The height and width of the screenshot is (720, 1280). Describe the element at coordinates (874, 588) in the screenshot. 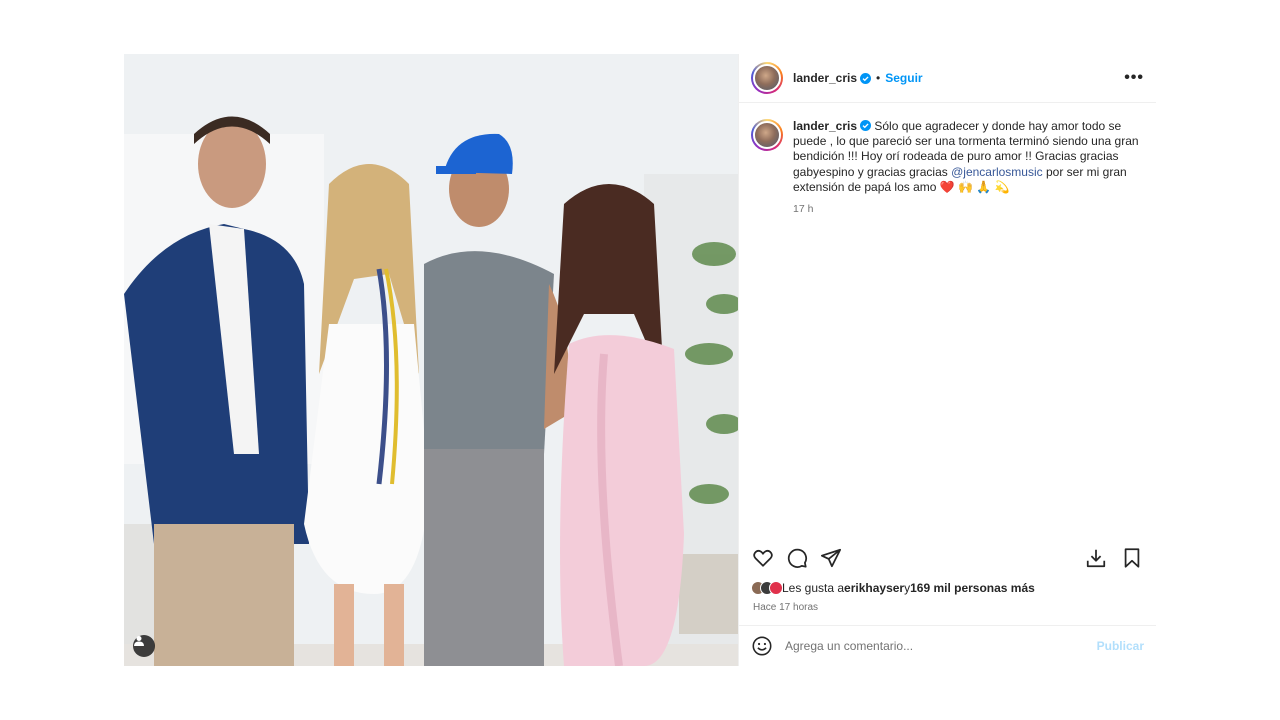

I see `likes-user-link: erikhayser` at that location.